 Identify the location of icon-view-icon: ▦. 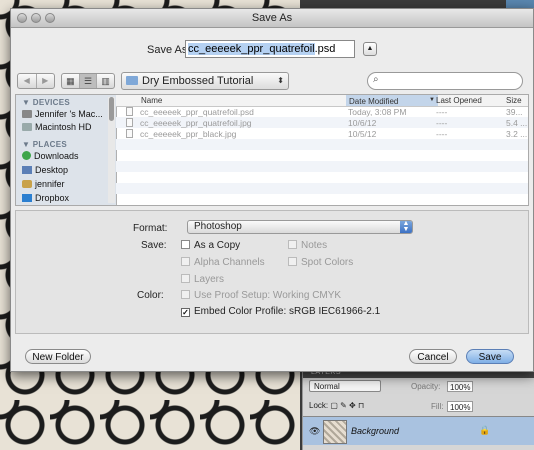
(71, 81).